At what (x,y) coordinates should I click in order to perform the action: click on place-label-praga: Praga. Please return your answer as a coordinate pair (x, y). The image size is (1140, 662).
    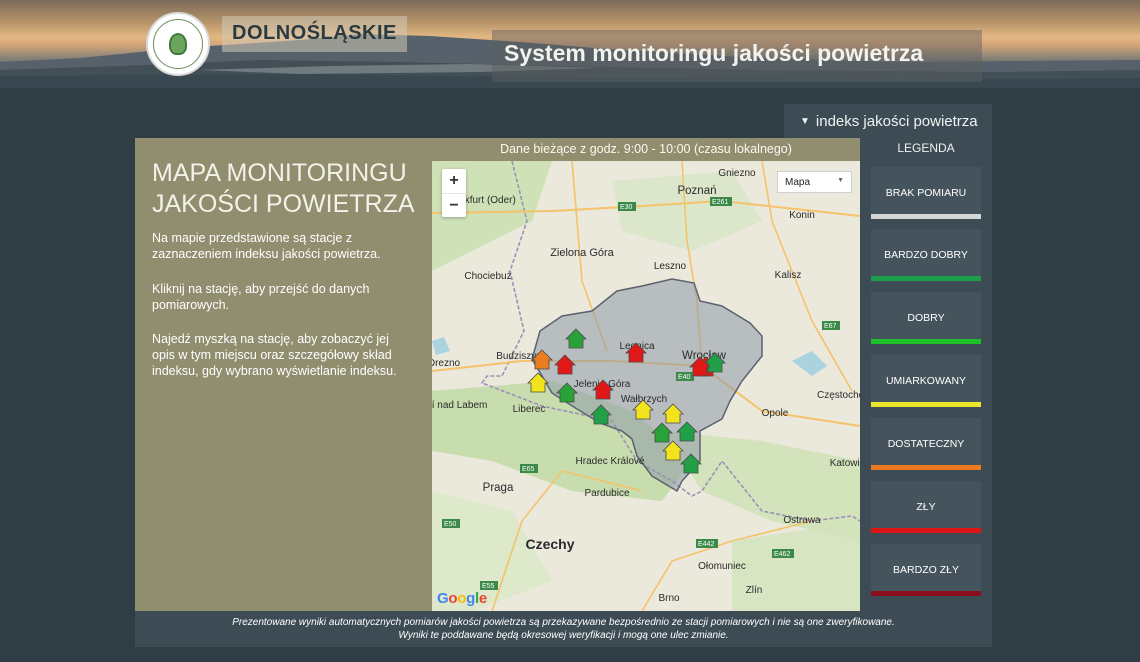
    Looking at the image, I should click on (498, 488).